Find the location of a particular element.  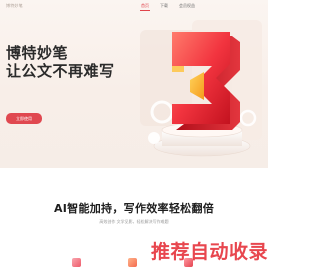

feature-2-icon is located at coordinates (132, 262).